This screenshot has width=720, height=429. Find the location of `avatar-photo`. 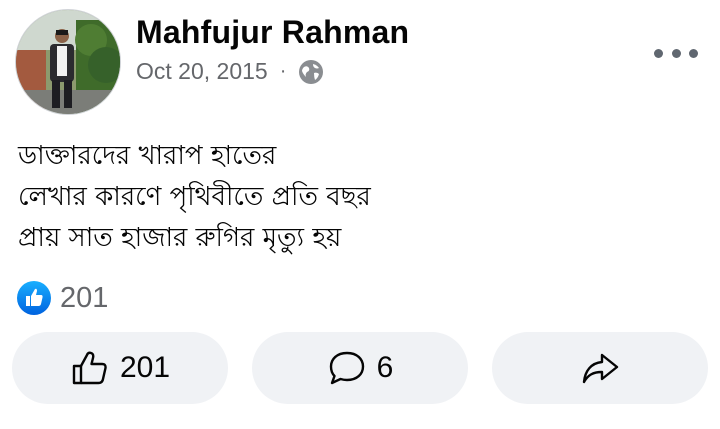

avatar-photo is located at coordinates (68, 62).